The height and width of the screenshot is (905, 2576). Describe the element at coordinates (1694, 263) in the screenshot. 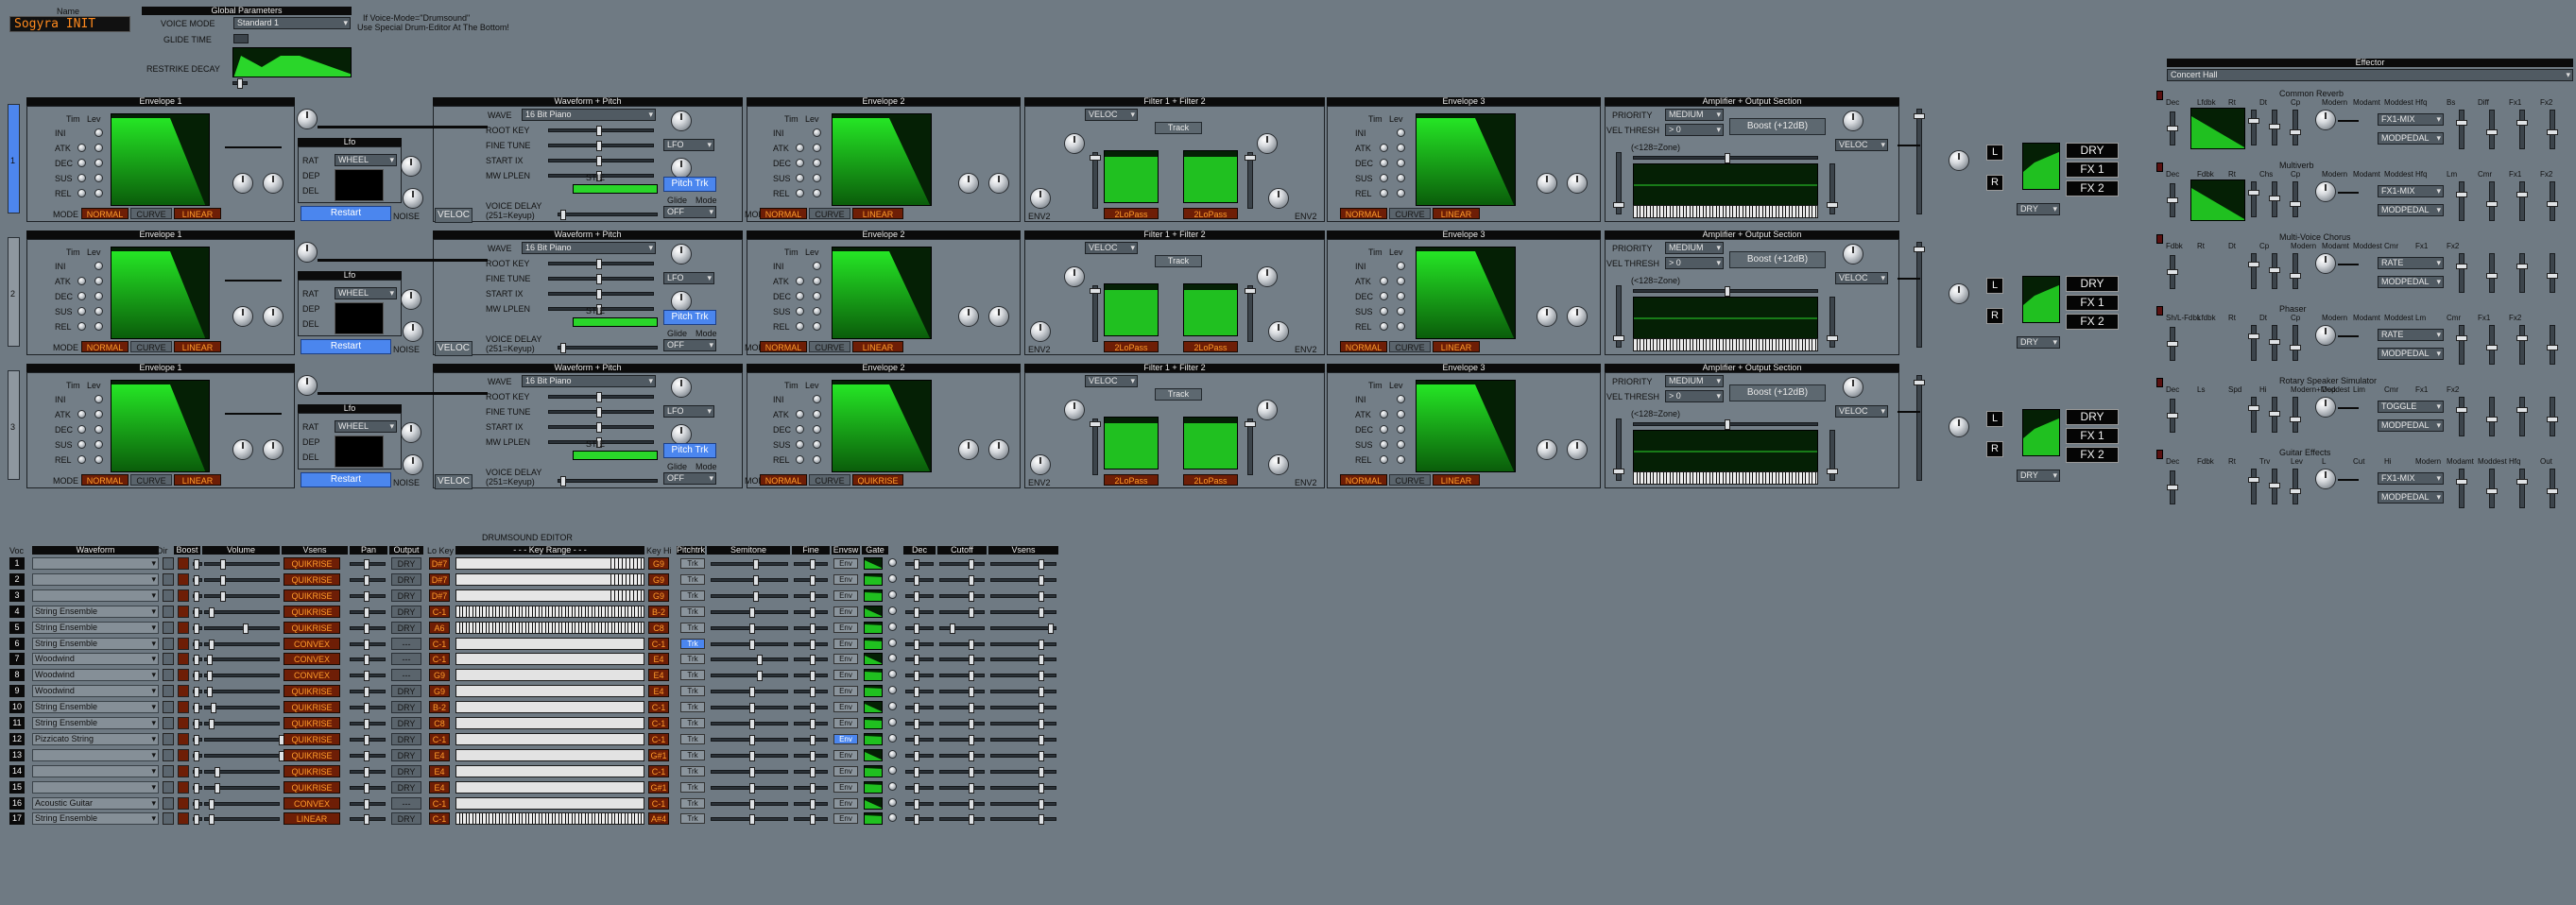

I see `vel-thresh-select: > 0` at that location.